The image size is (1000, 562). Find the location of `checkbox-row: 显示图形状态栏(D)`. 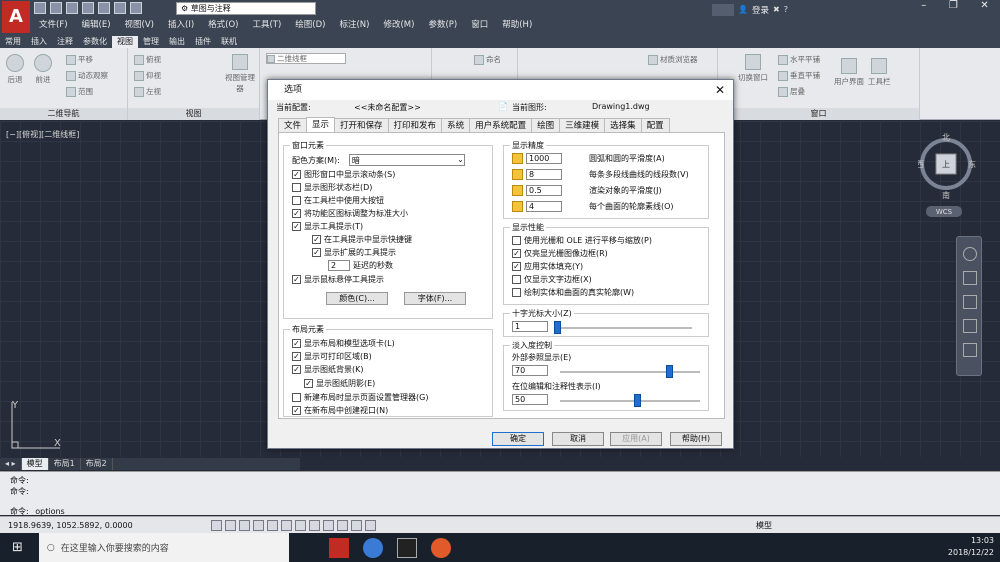

checkbox-row: 显示图形状态栏(D) is located at coordinates (332, 187).